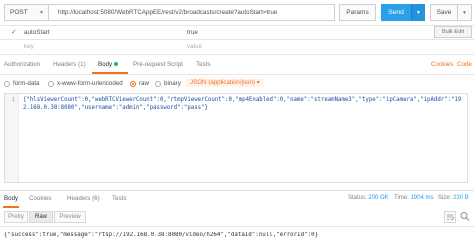  I want to click on method-label: POST, so click(19, 12).